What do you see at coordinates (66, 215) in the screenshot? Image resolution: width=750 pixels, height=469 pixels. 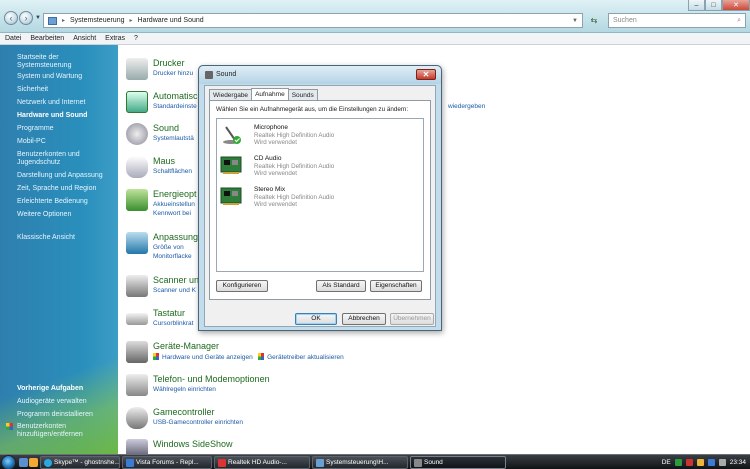 I see `sidebar-item-more-options: Weitere Optionen` at bounding box center [66, 215].